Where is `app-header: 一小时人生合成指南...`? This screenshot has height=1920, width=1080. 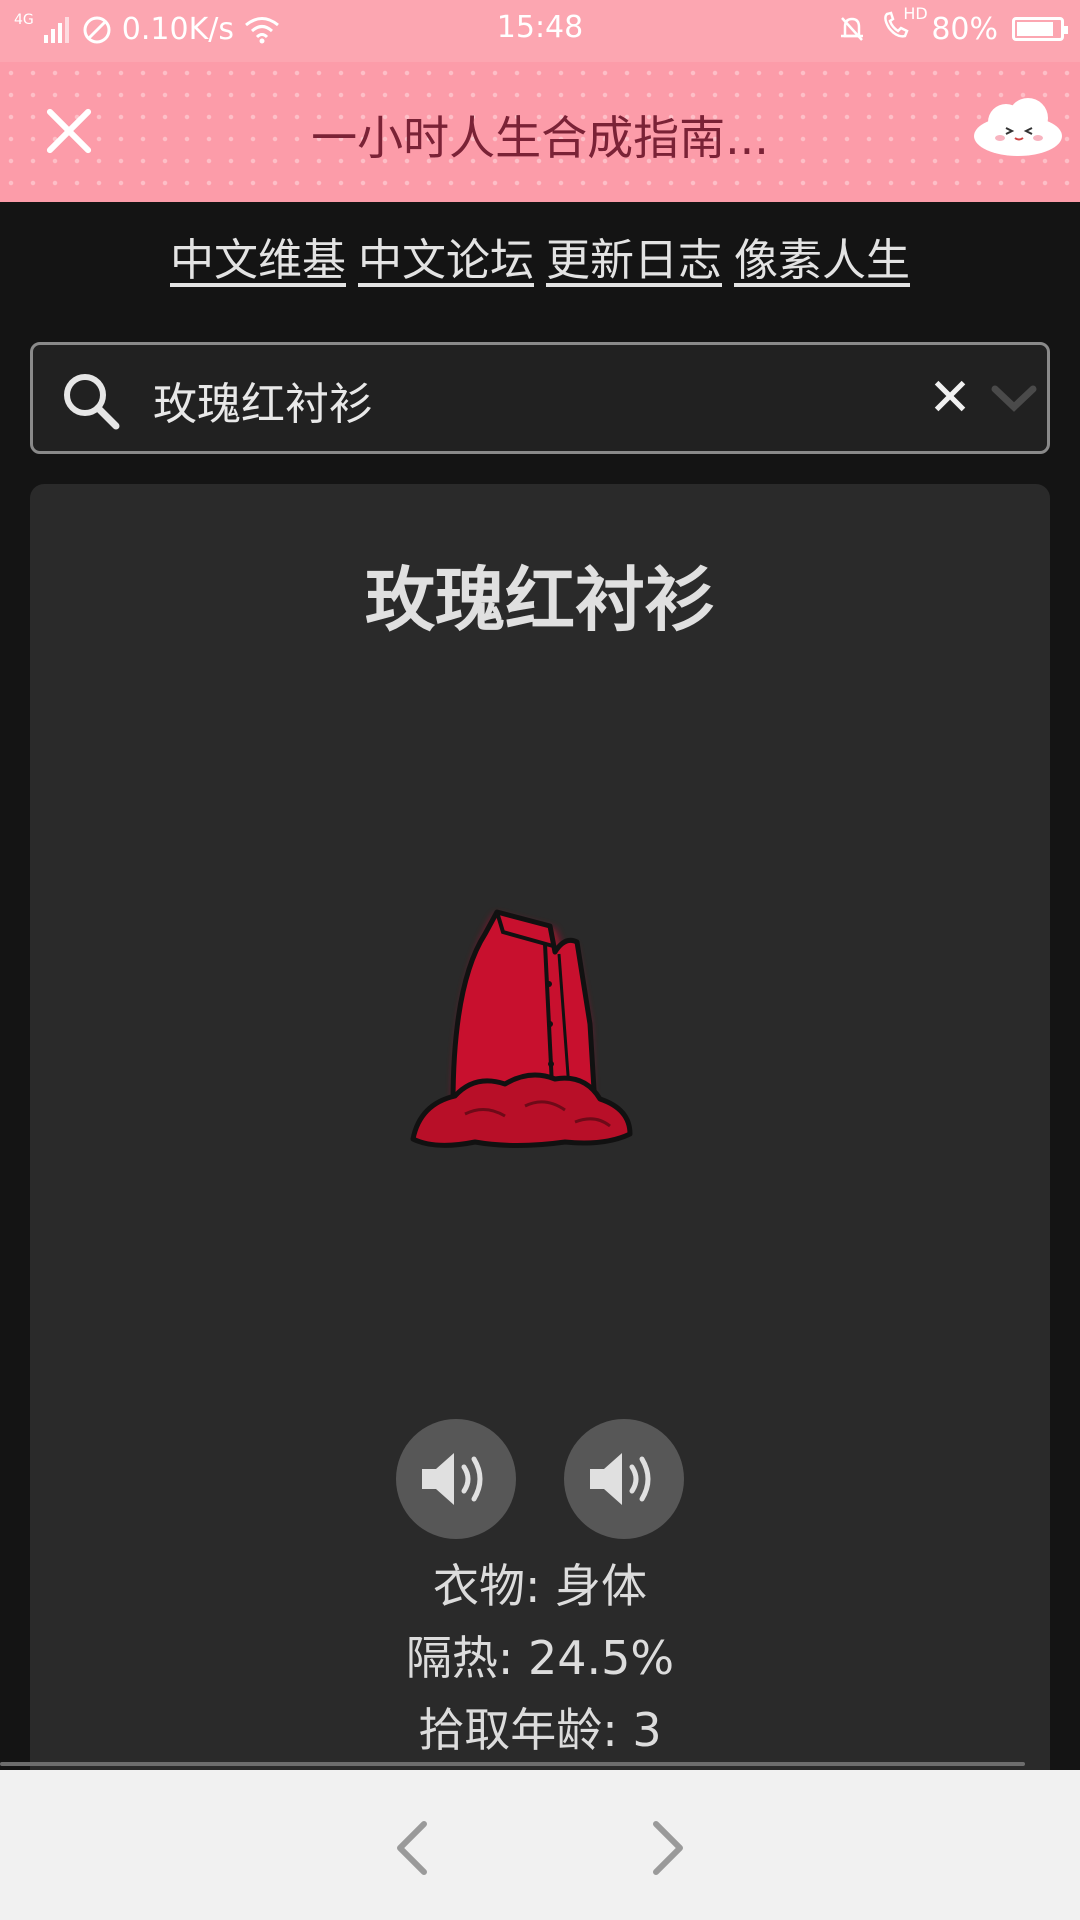
app-header: 一小时人生合成指南... is located at coordinates (540, 132).